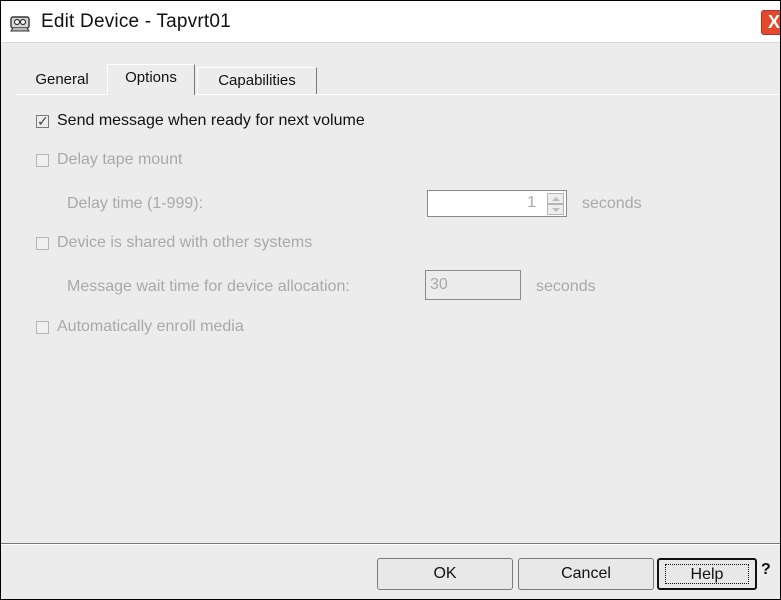 This screenshot has height=600, width=781. Describe the element at coordinates (42, 160) in the screenshot. I see `delay-tape-mount-checkbox` at that location.